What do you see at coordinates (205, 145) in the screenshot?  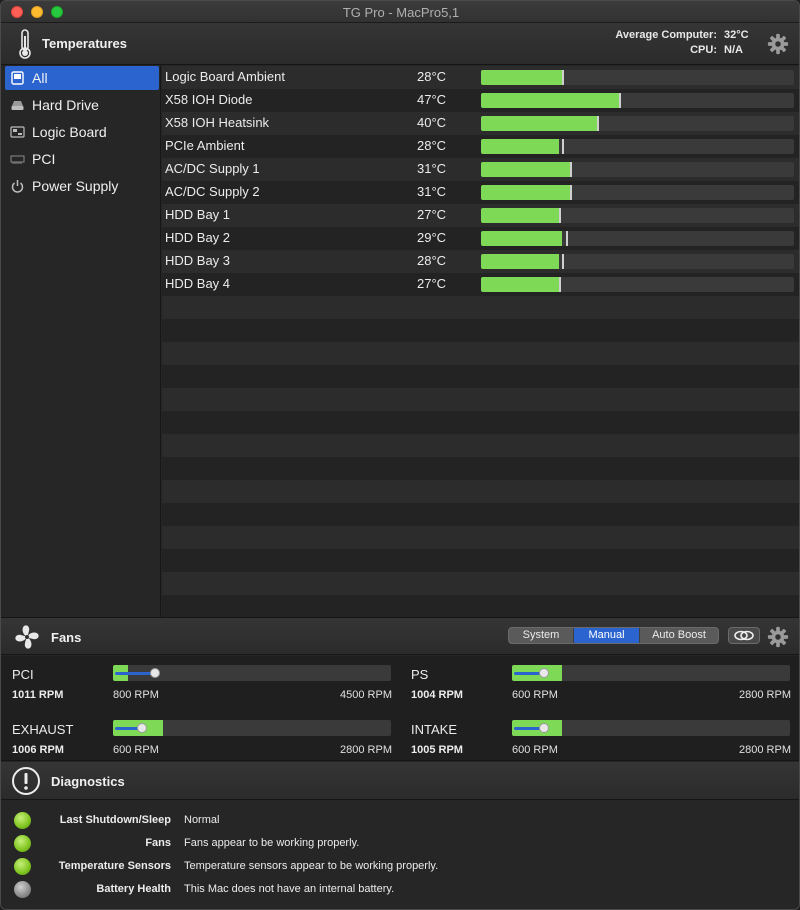 I see `sensor-name: PCIe Ambient` at bounding box center [205, 145].